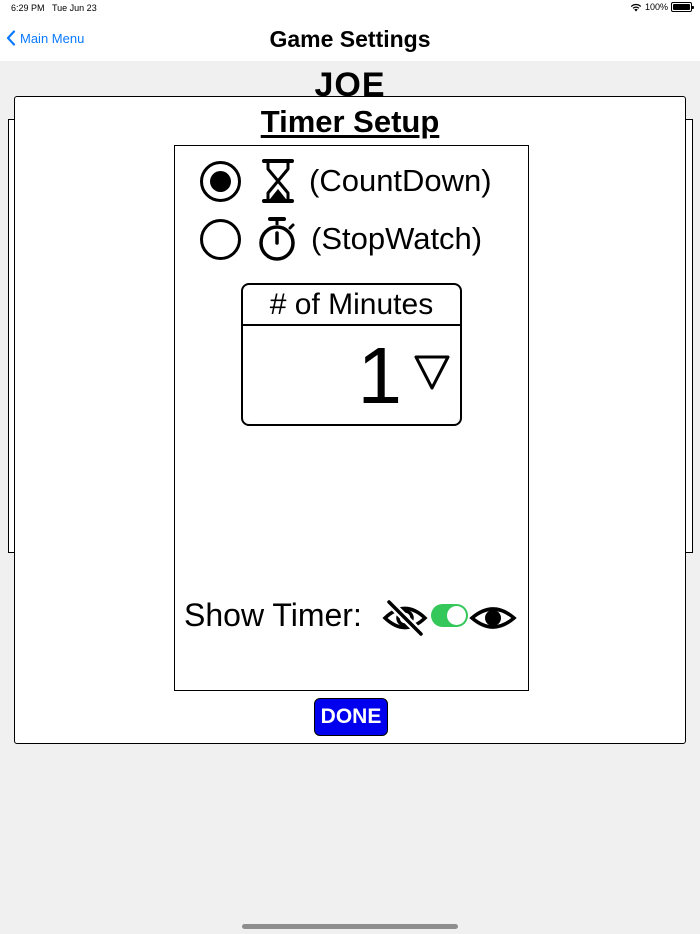  Describe the element at coordinates (220, 181) in the screenshot. I see `countdown-radio` at that location.